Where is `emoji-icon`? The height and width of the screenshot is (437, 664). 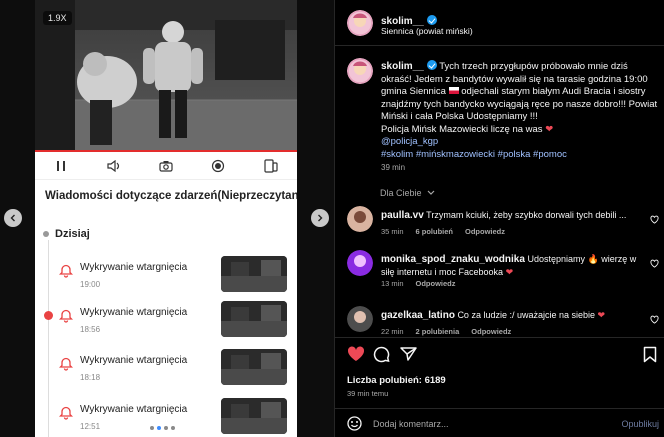 emoji-icon is located at coordinates (354, 426).